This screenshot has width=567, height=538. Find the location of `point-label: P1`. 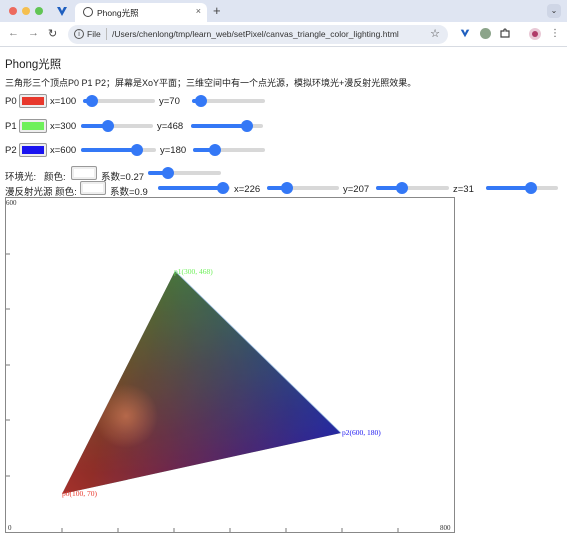

point-label: P1 is located at coordinates (11, 126).